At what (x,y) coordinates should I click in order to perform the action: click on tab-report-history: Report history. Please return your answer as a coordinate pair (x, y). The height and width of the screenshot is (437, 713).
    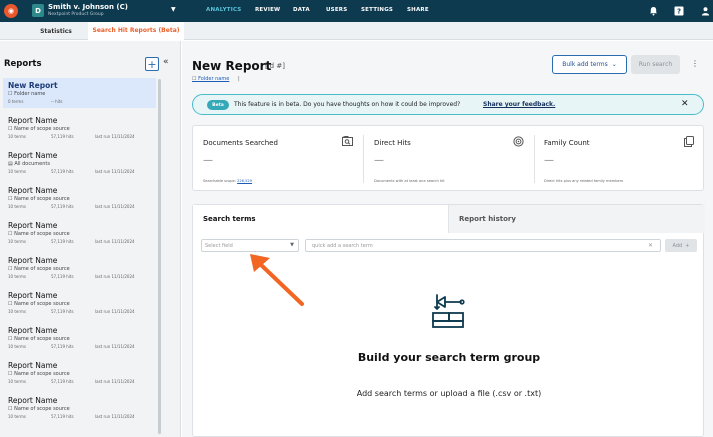
    Looking at the image, I should click on (577, 219).